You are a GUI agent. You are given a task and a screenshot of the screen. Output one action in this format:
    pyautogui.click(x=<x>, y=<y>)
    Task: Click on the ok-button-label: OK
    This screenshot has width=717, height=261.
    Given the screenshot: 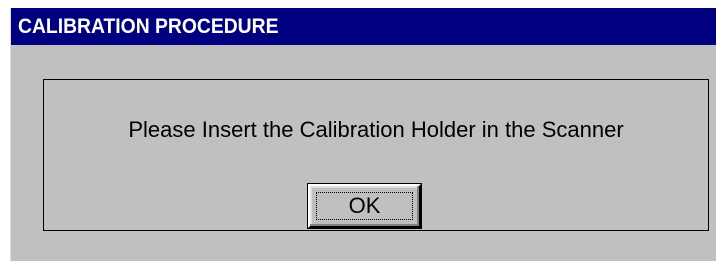 What is the action you would take?
    pyautogui.click(x=364, y=205)
    